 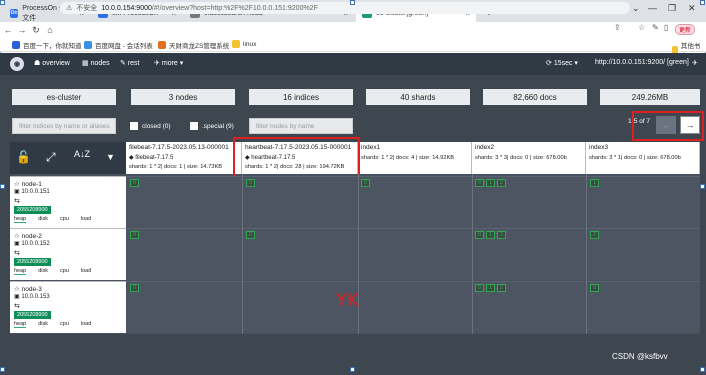 What do you see at coordinates (636, 8) in the screenshot?
I see `tab-search-icon: ⌄` at bounding box center [636, 8].